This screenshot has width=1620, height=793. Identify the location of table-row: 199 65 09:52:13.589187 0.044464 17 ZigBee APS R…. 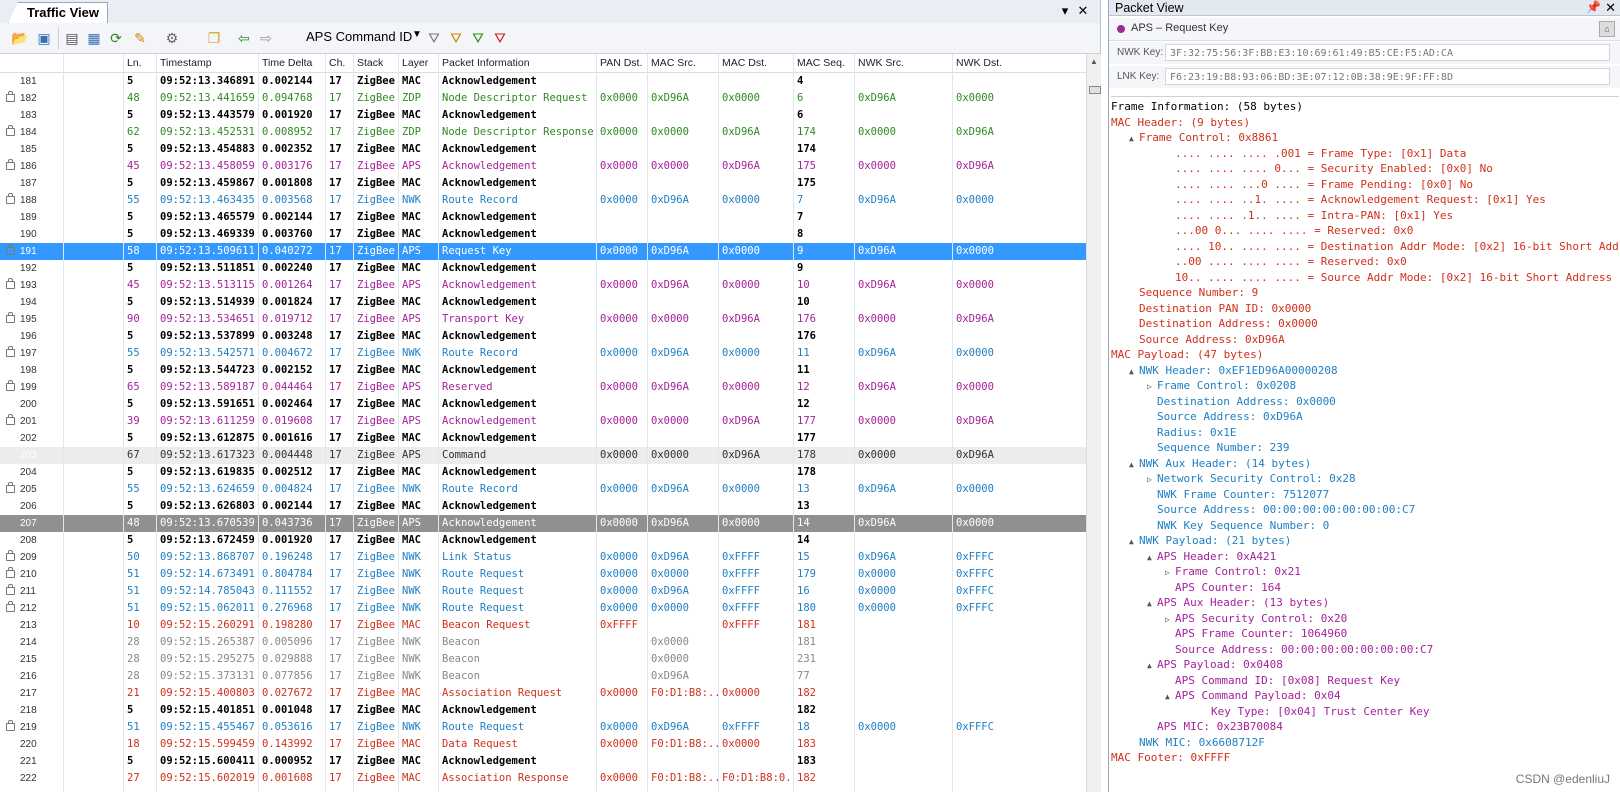
(543, 387).